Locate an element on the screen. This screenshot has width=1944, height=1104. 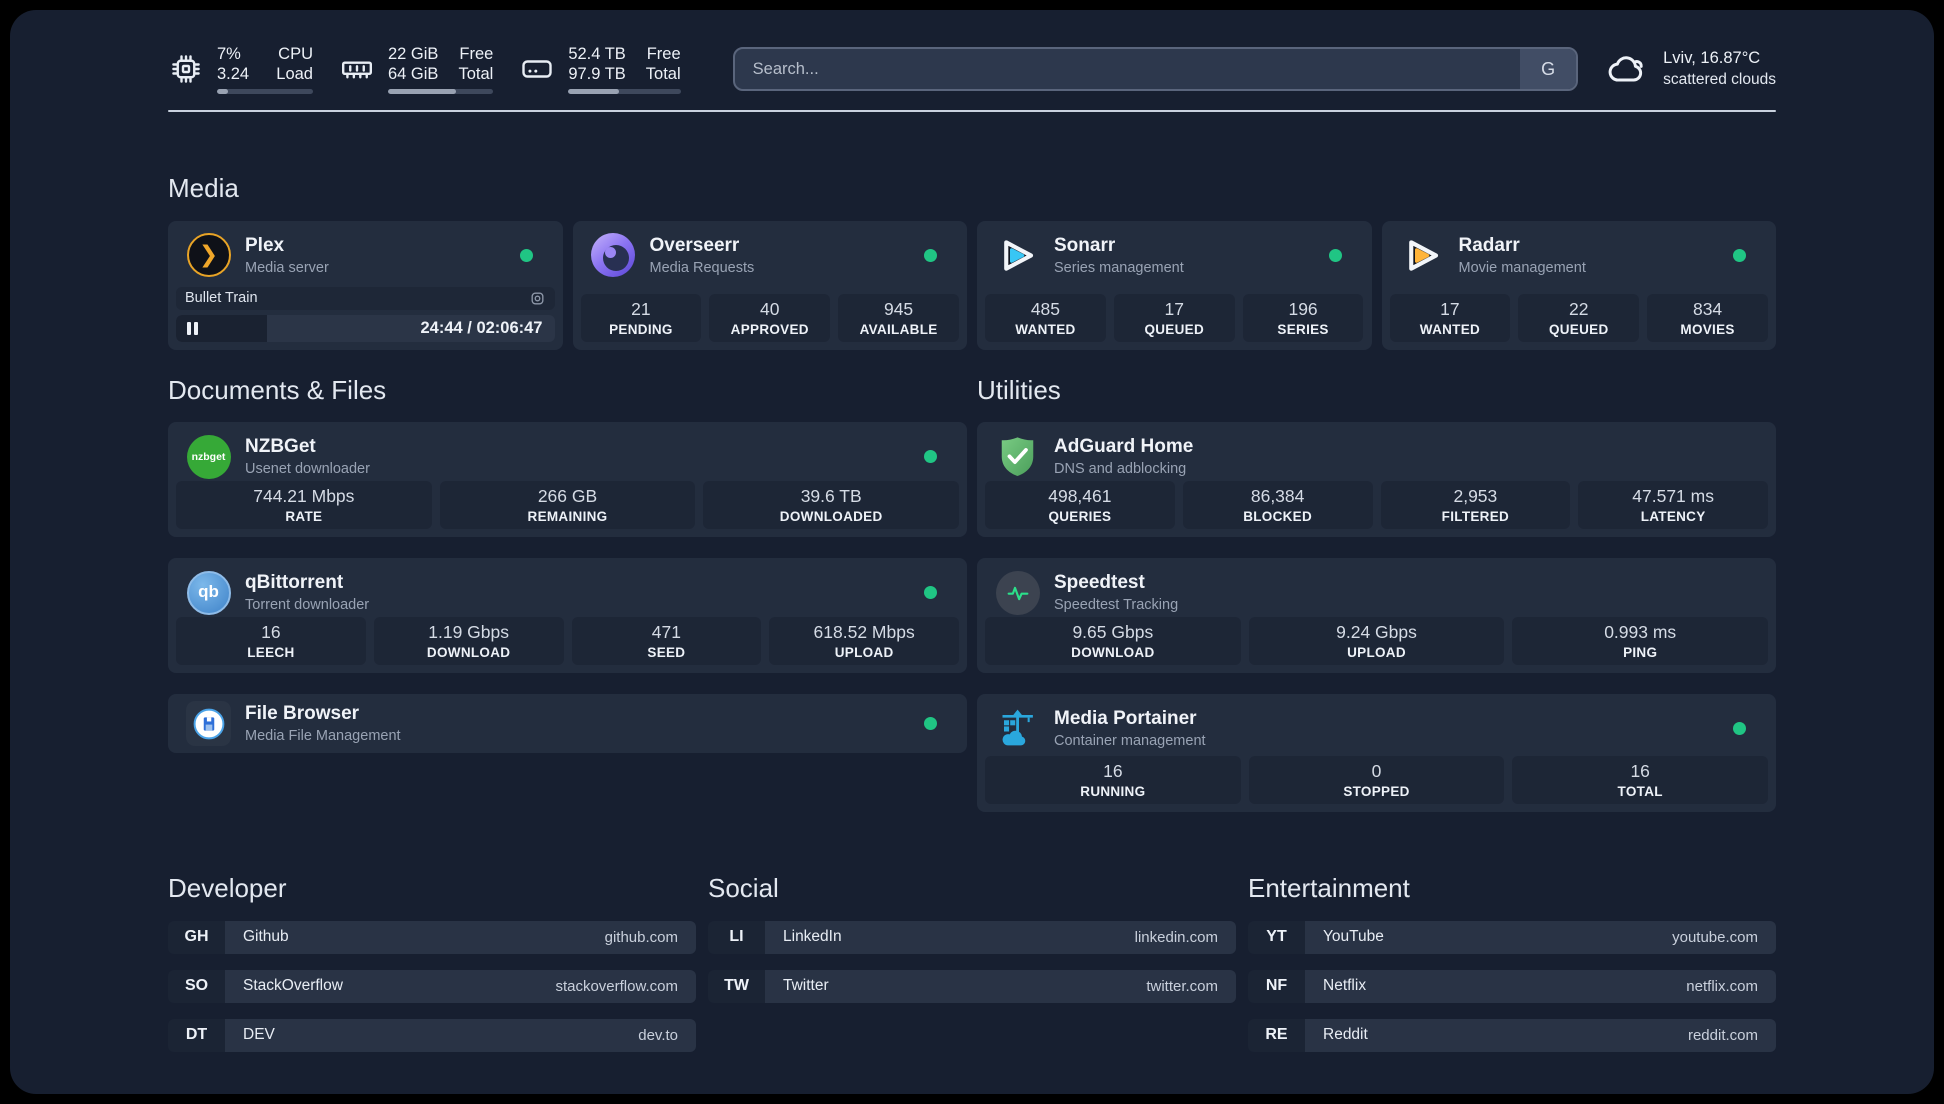
stat-total: 16 TOTAL is located at coordinates (1640, 780).